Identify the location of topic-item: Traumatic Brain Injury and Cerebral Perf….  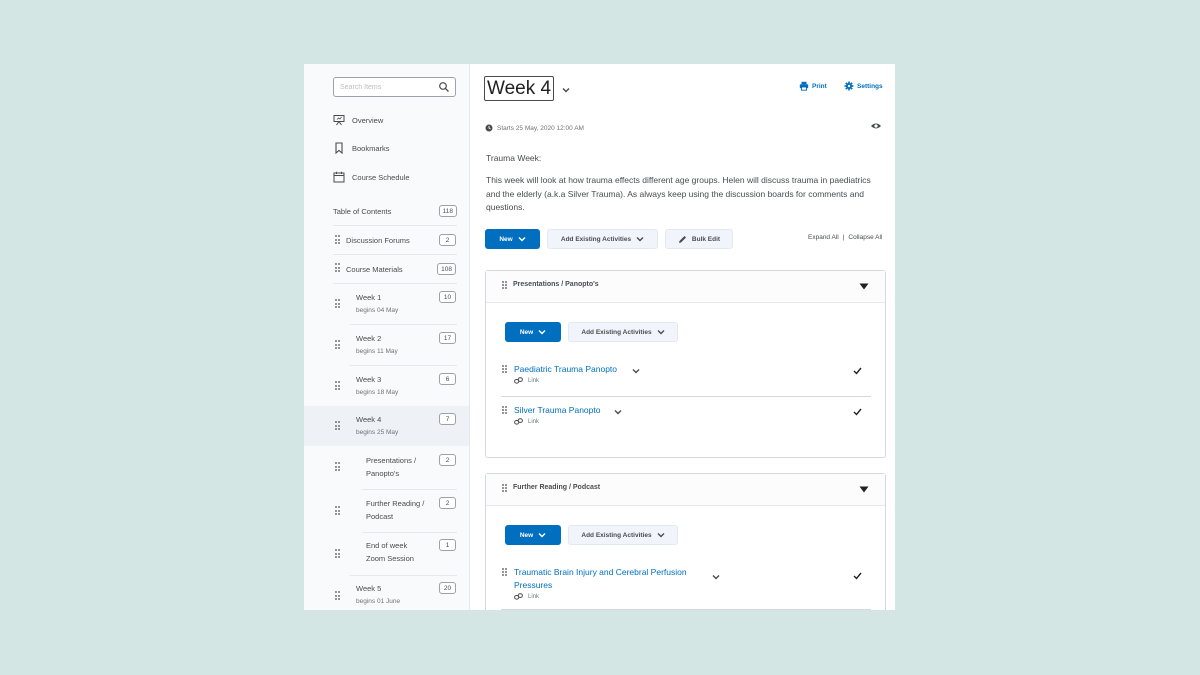
(686, 586).